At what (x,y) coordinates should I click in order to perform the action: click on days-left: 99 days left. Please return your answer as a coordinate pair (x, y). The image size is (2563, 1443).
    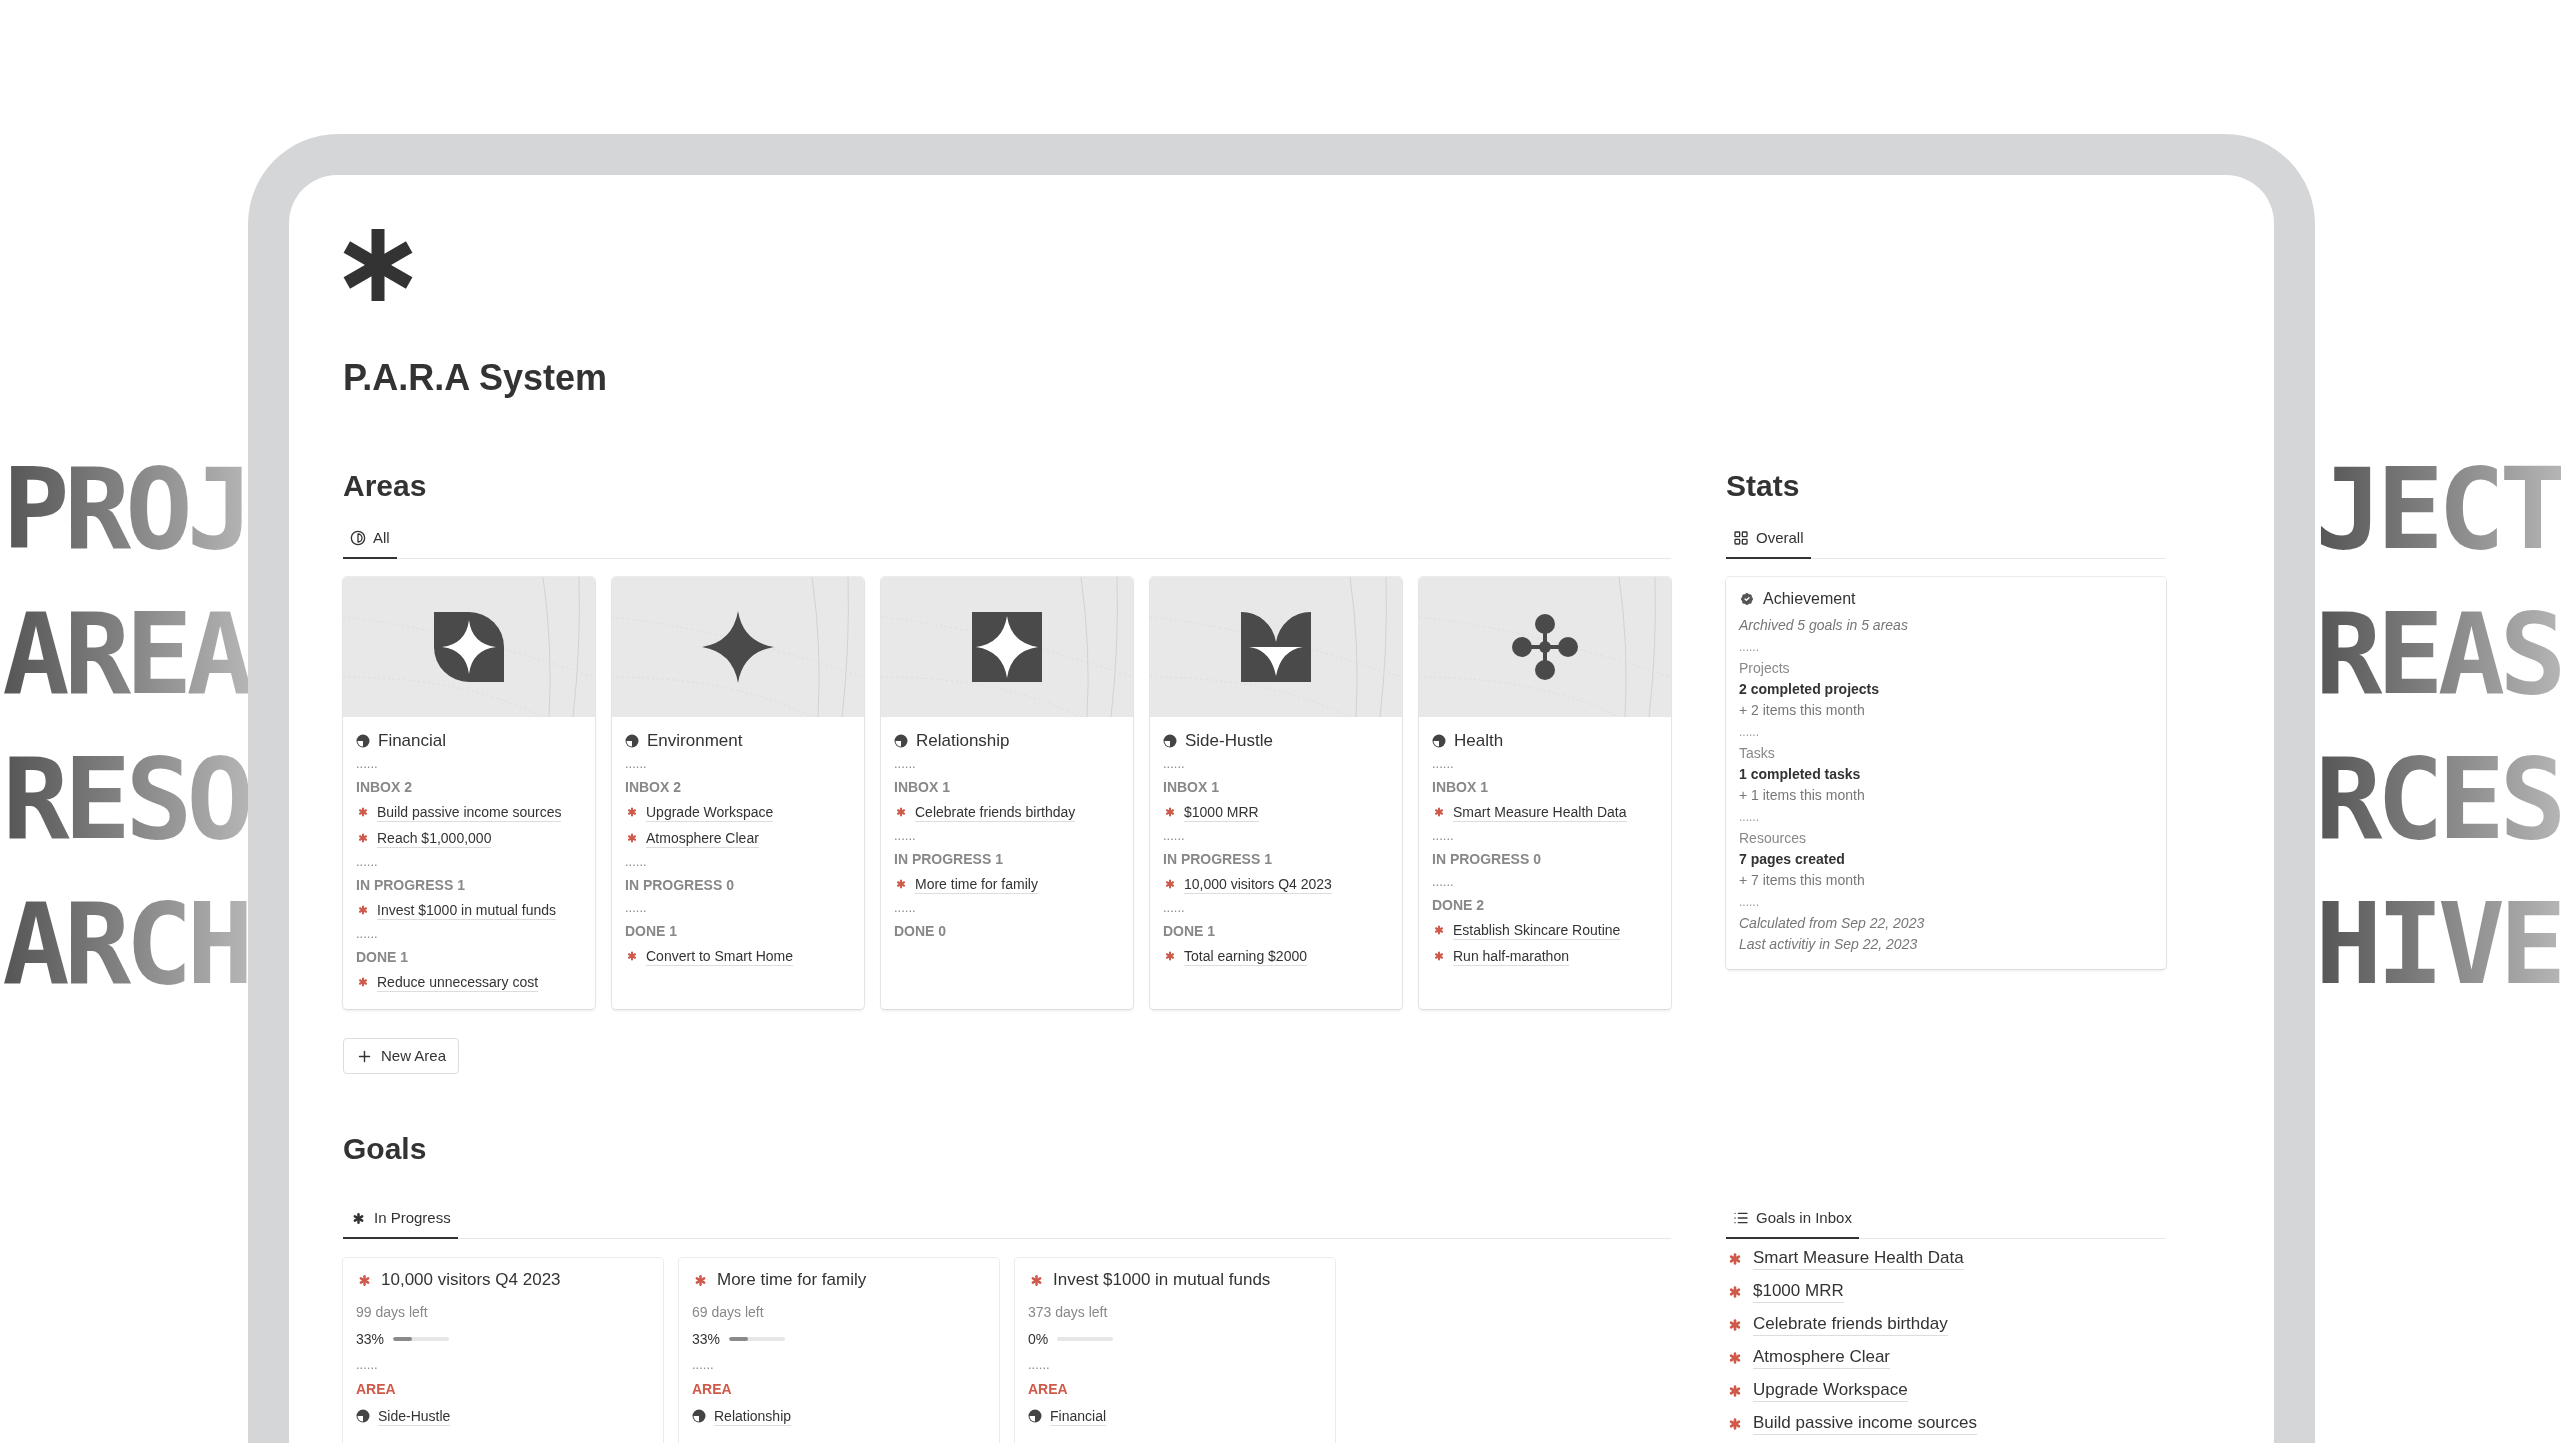
    Looking at the image, I should click on (392, 1312).